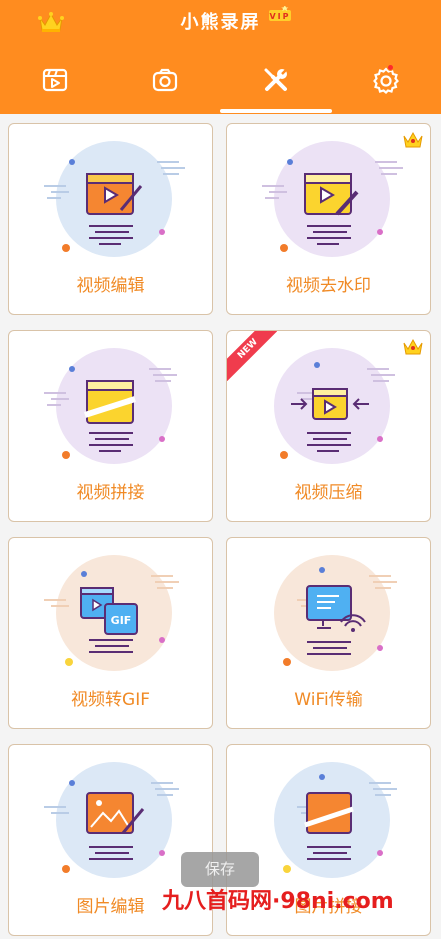 Image resolution: width=441 pixels, height=939 pixels. I want to click on svg-text: GIF, so click(121, 620).